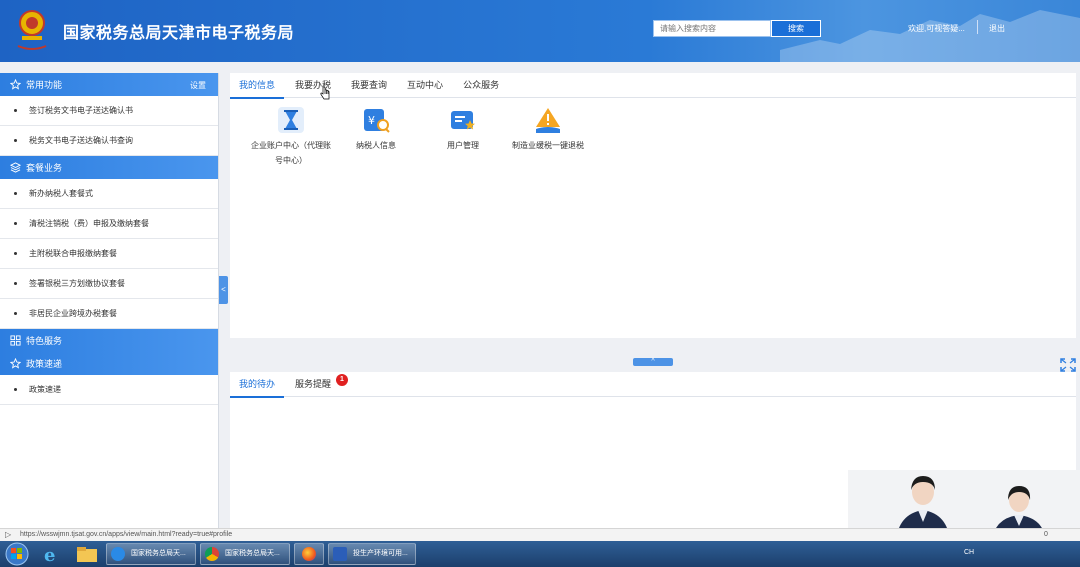 The image size is (1080, 567). What do you see at coordinates (17, 554) in the screenshot?
I see `windows-start-icon` at bounding box center [17, 554].